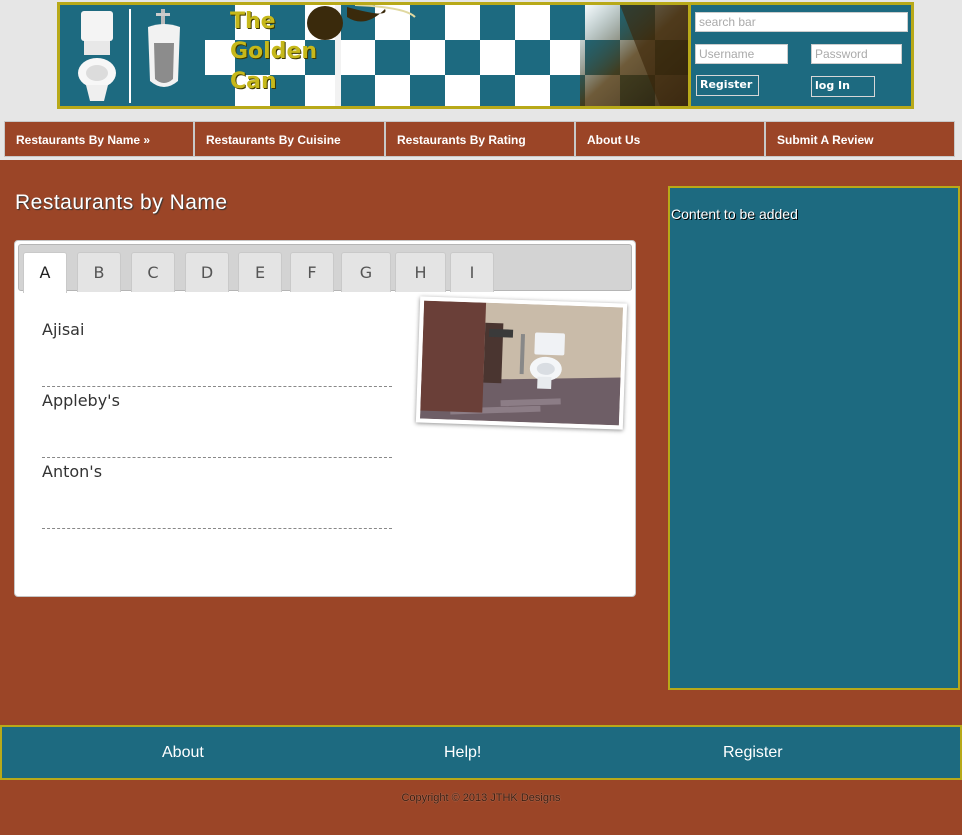  Describe the element at coordinates (734, 214) in the screenshot. I see `sidebar-placeholder-text: Content to be added` at that location.